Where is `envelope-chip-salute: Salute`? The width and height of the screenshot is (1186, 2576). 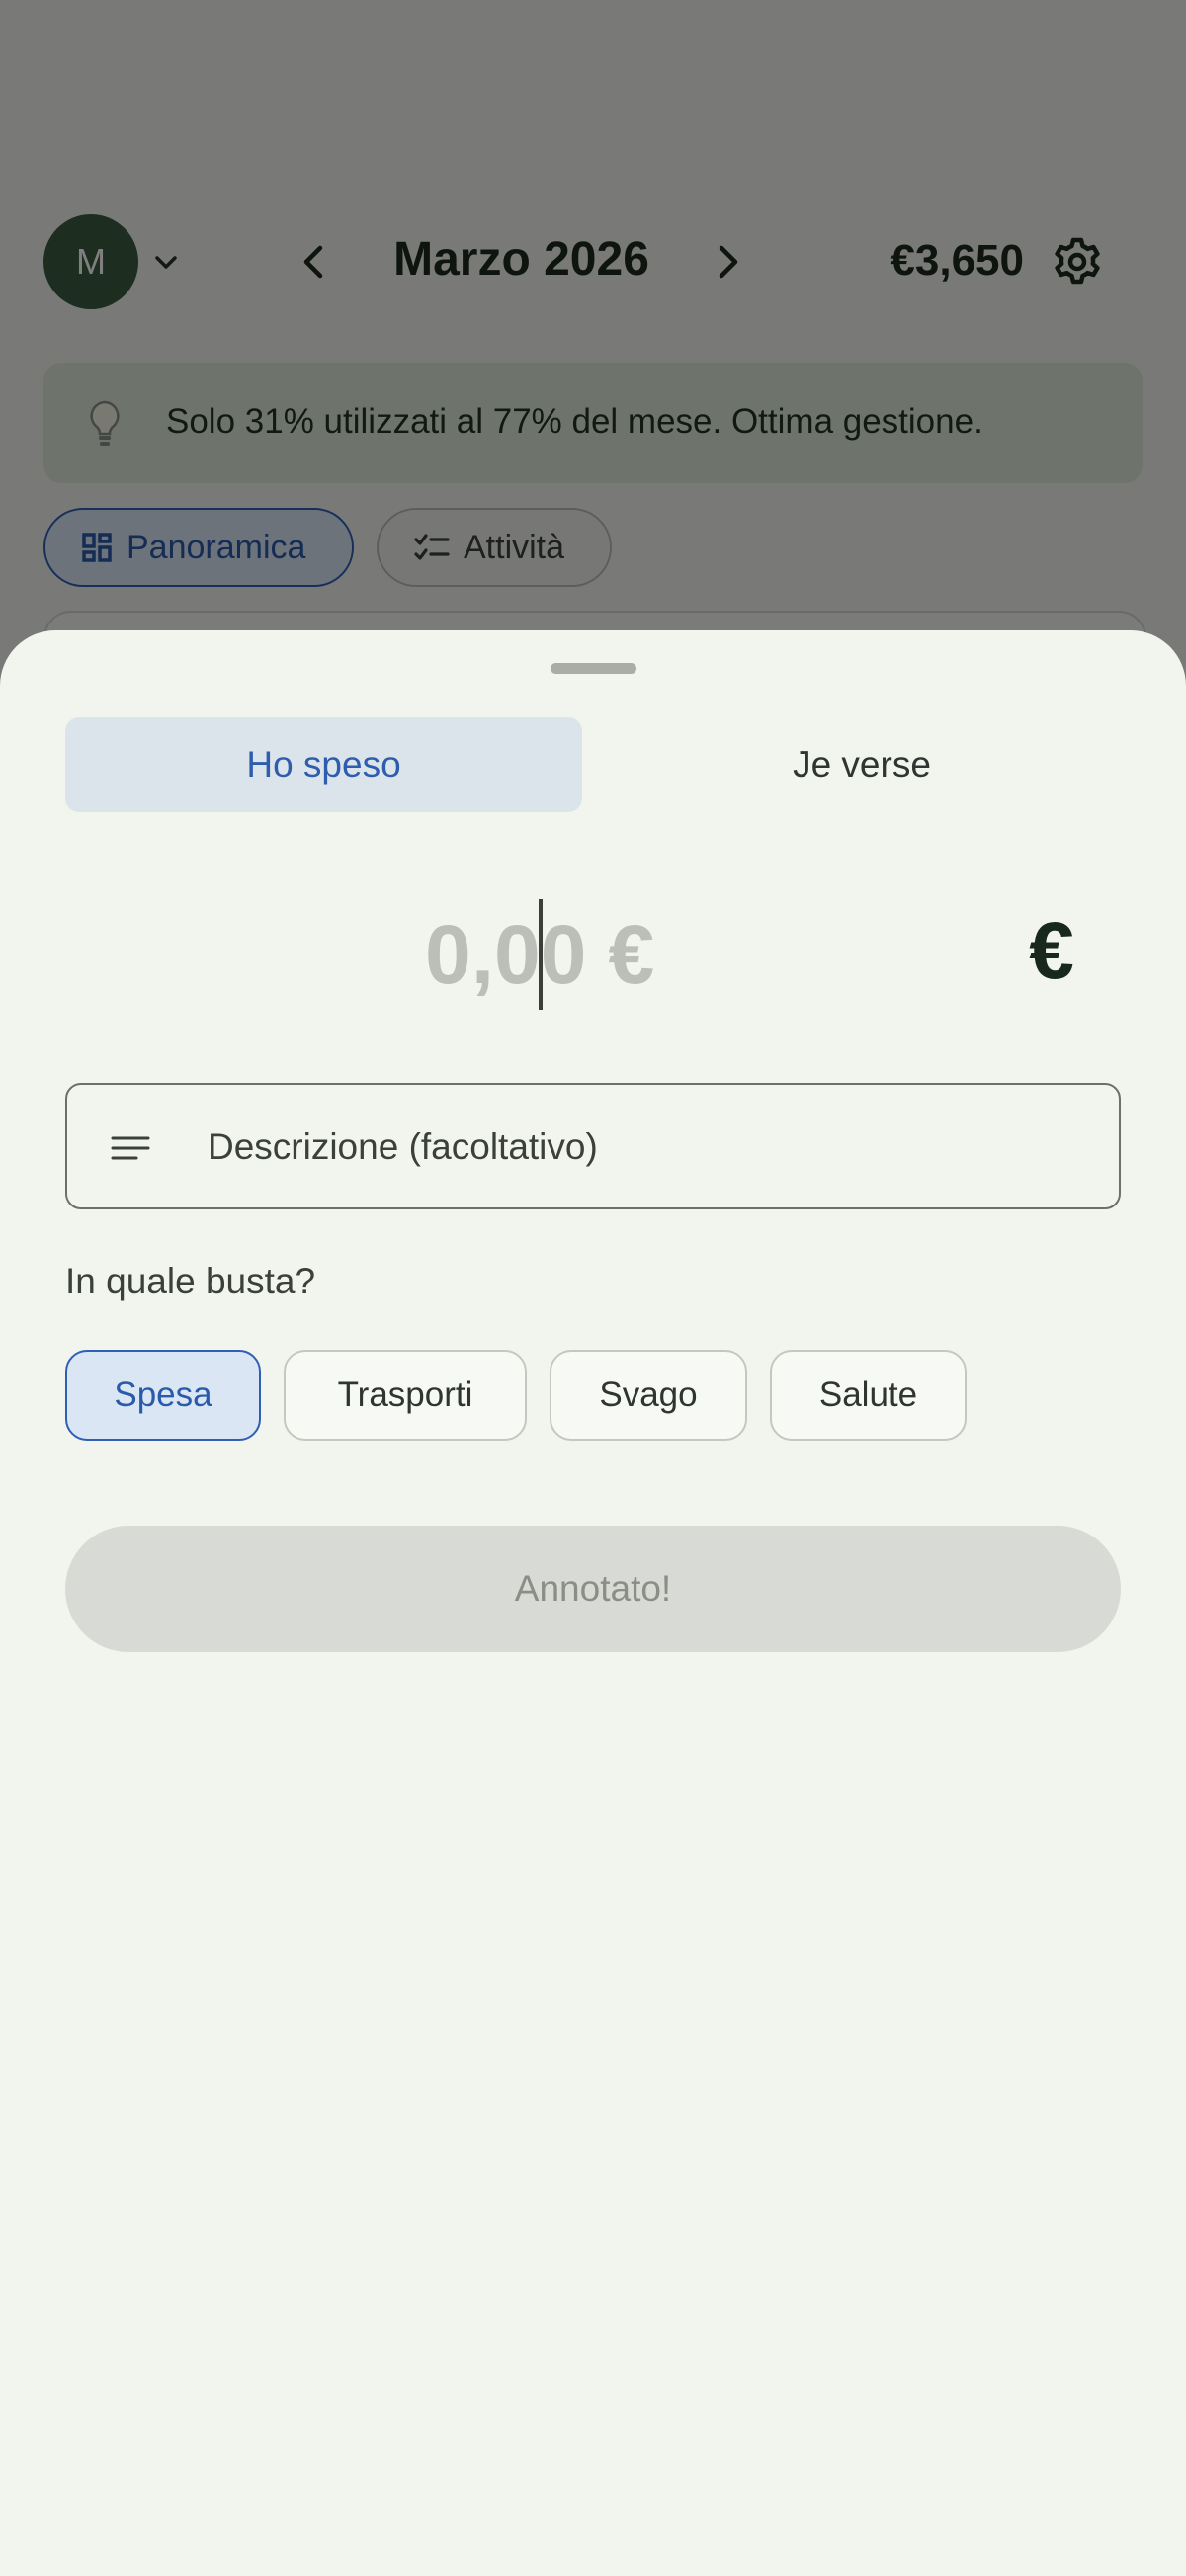 envelope-chip-salute: Salute is located at coordinates (868, 1395).